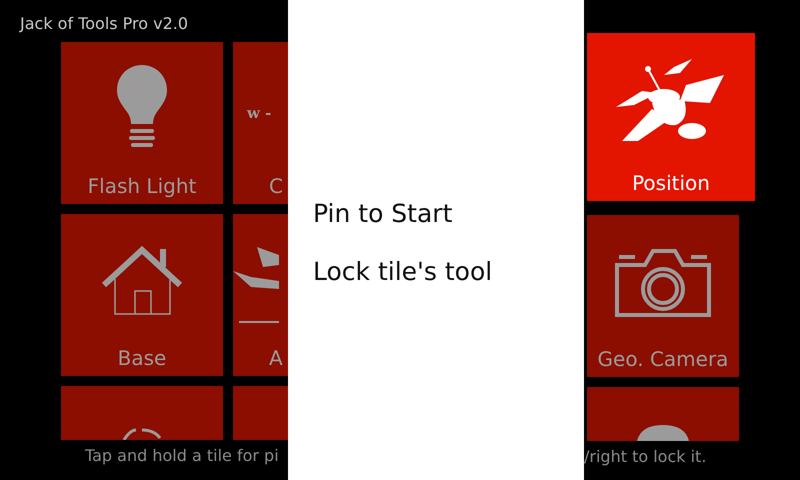  Describe the element at coordinates (646, 456) in the screenshot. I see `hint-text: /right to lock it.` at that location.